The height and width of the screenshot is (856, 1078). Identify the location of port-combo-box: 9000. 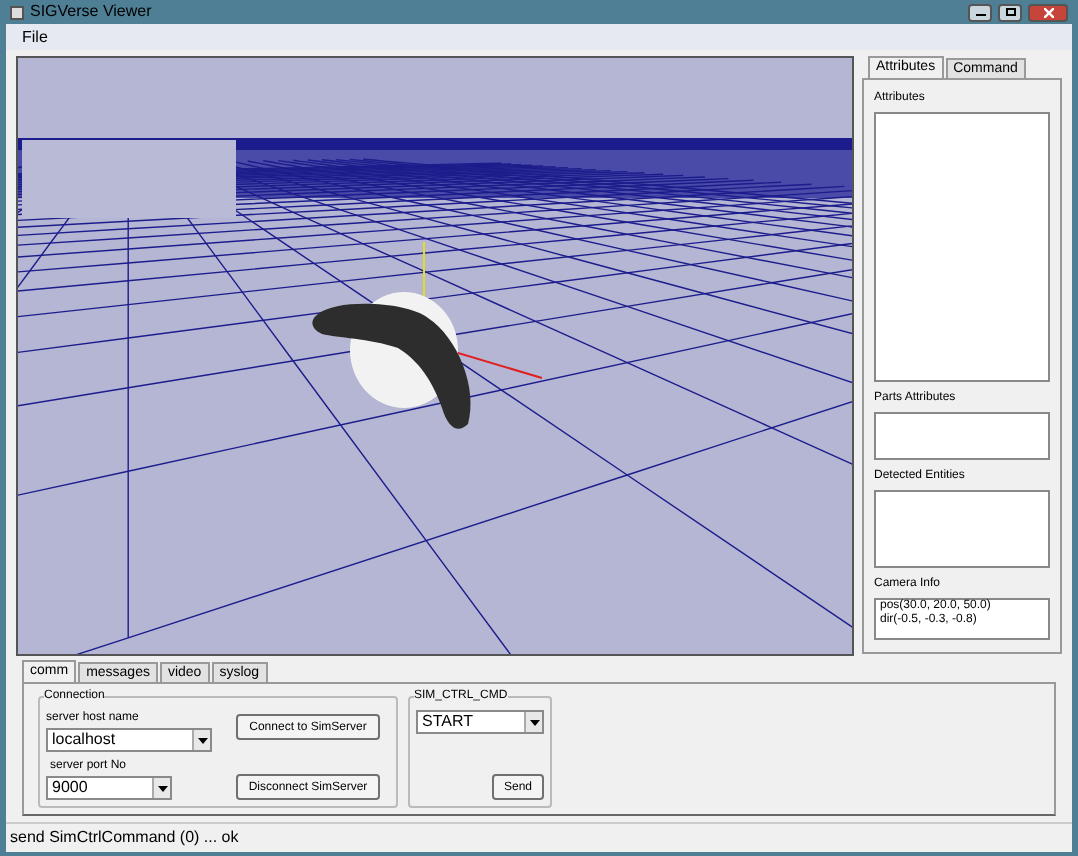
(109, 788).